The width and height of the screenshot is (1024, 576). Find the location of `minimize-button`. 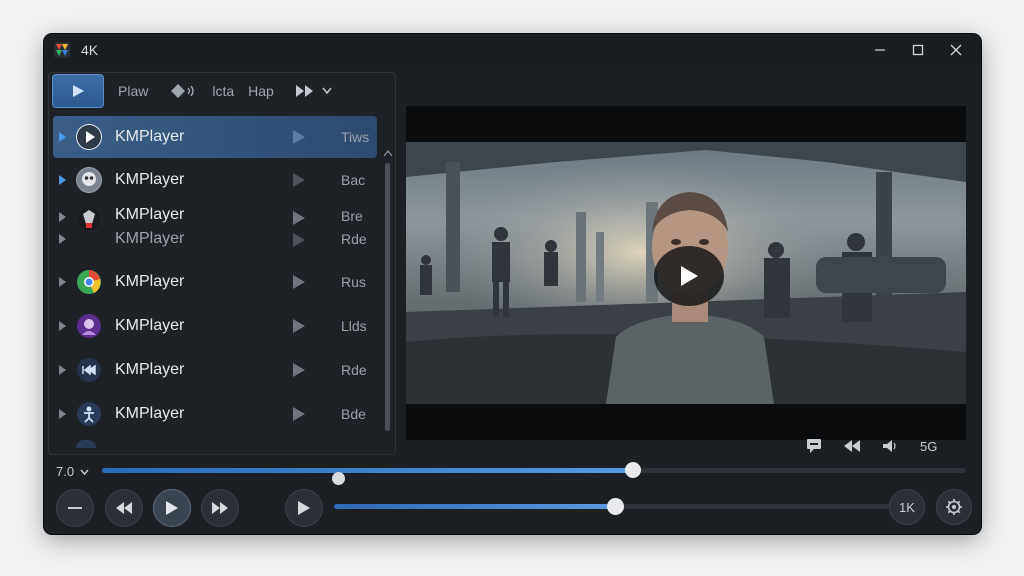

minimize-button is located at coordinates (880, 50).